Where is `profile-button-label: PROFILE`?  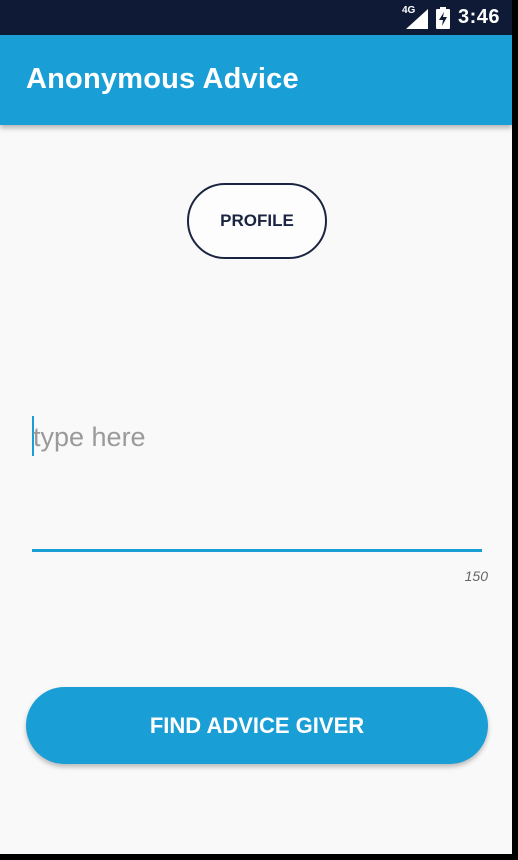
profile-button-label: PROFILE is located at coordinates (257, 220).